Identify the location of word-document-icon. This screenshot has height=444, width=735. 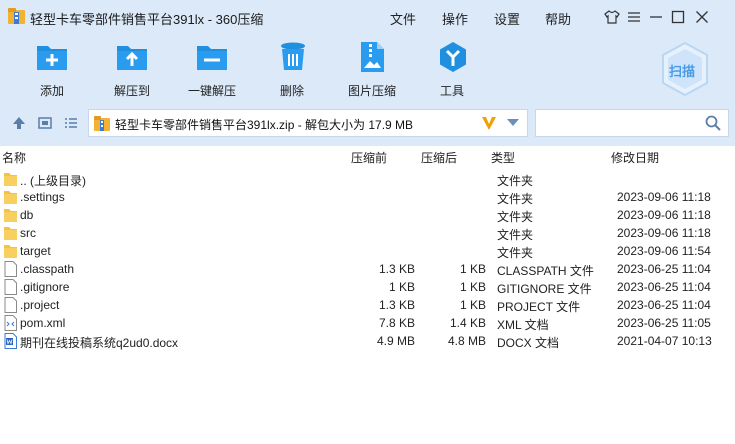
(10, 341).